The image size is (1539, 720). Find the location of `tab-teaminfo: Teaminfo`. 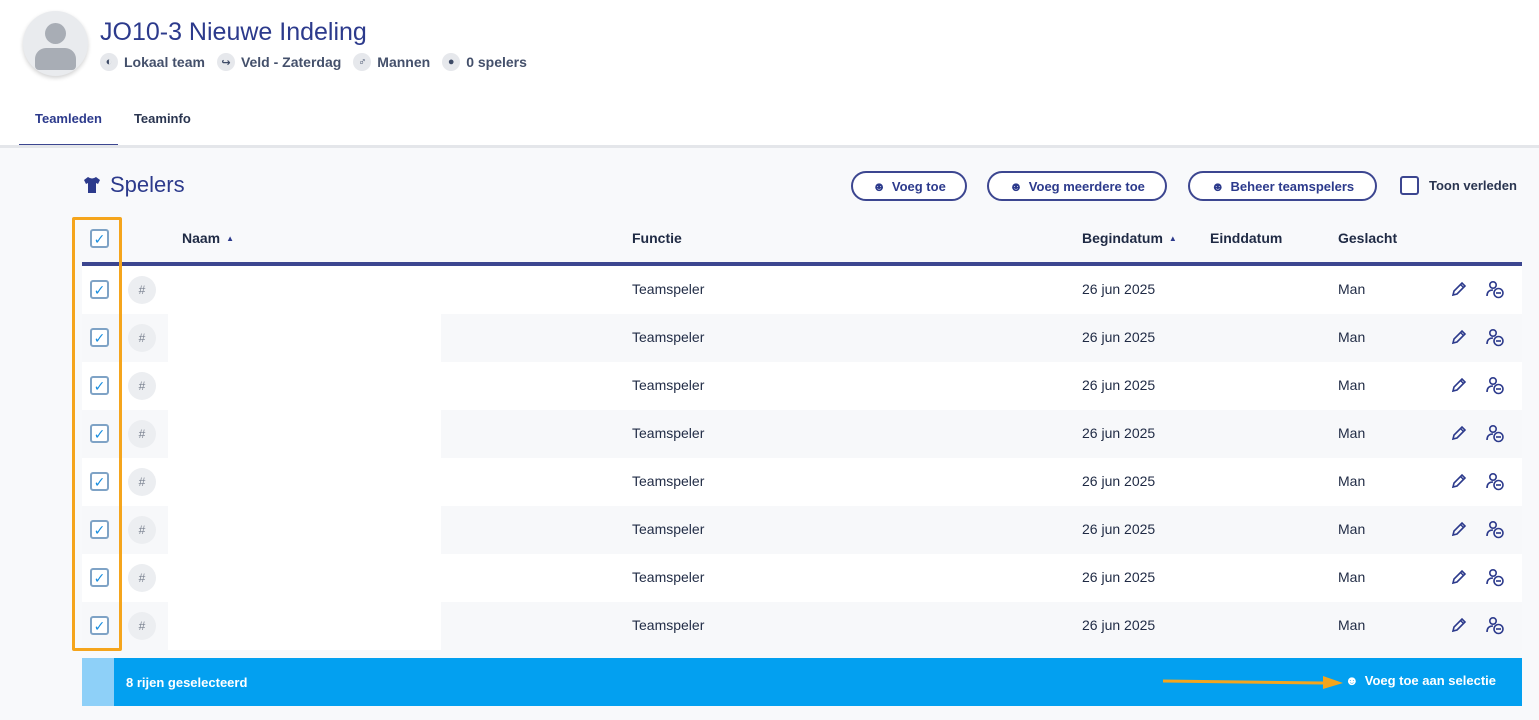

tab-teaminfo: Teaminfo is located at coordinates (162, 123).